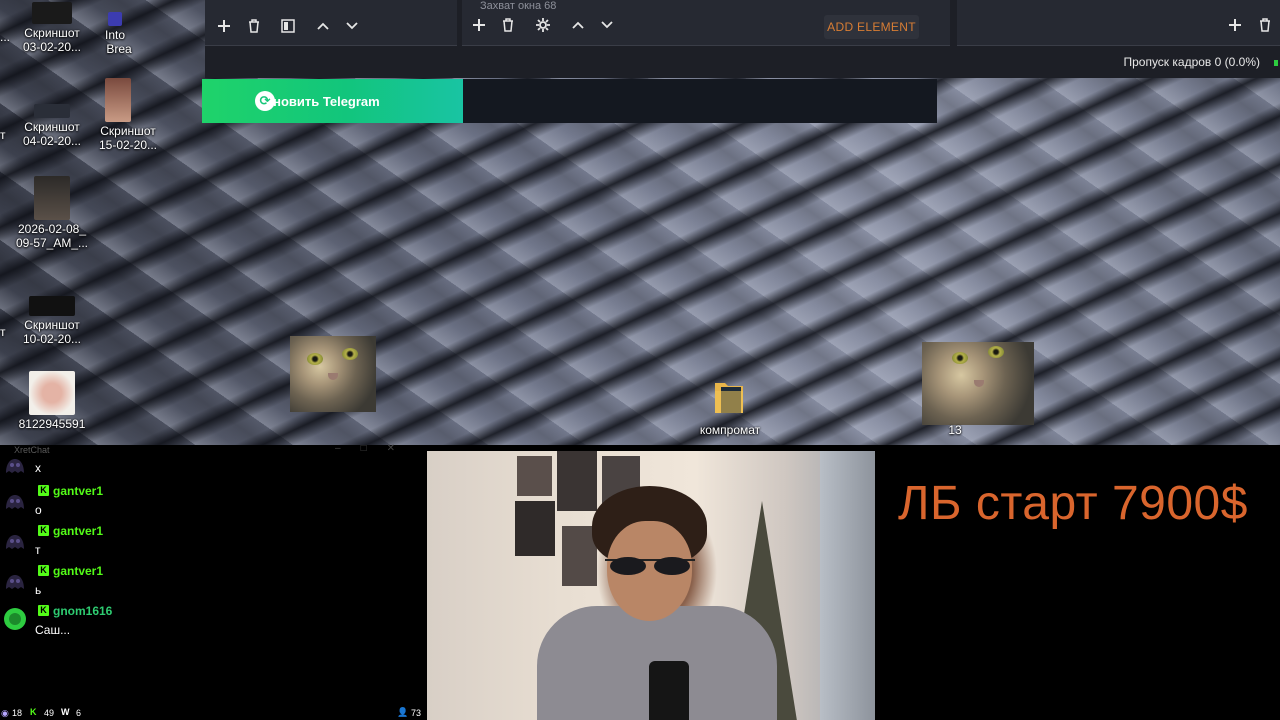  I want to click on add-source-button, so click(479, 25).